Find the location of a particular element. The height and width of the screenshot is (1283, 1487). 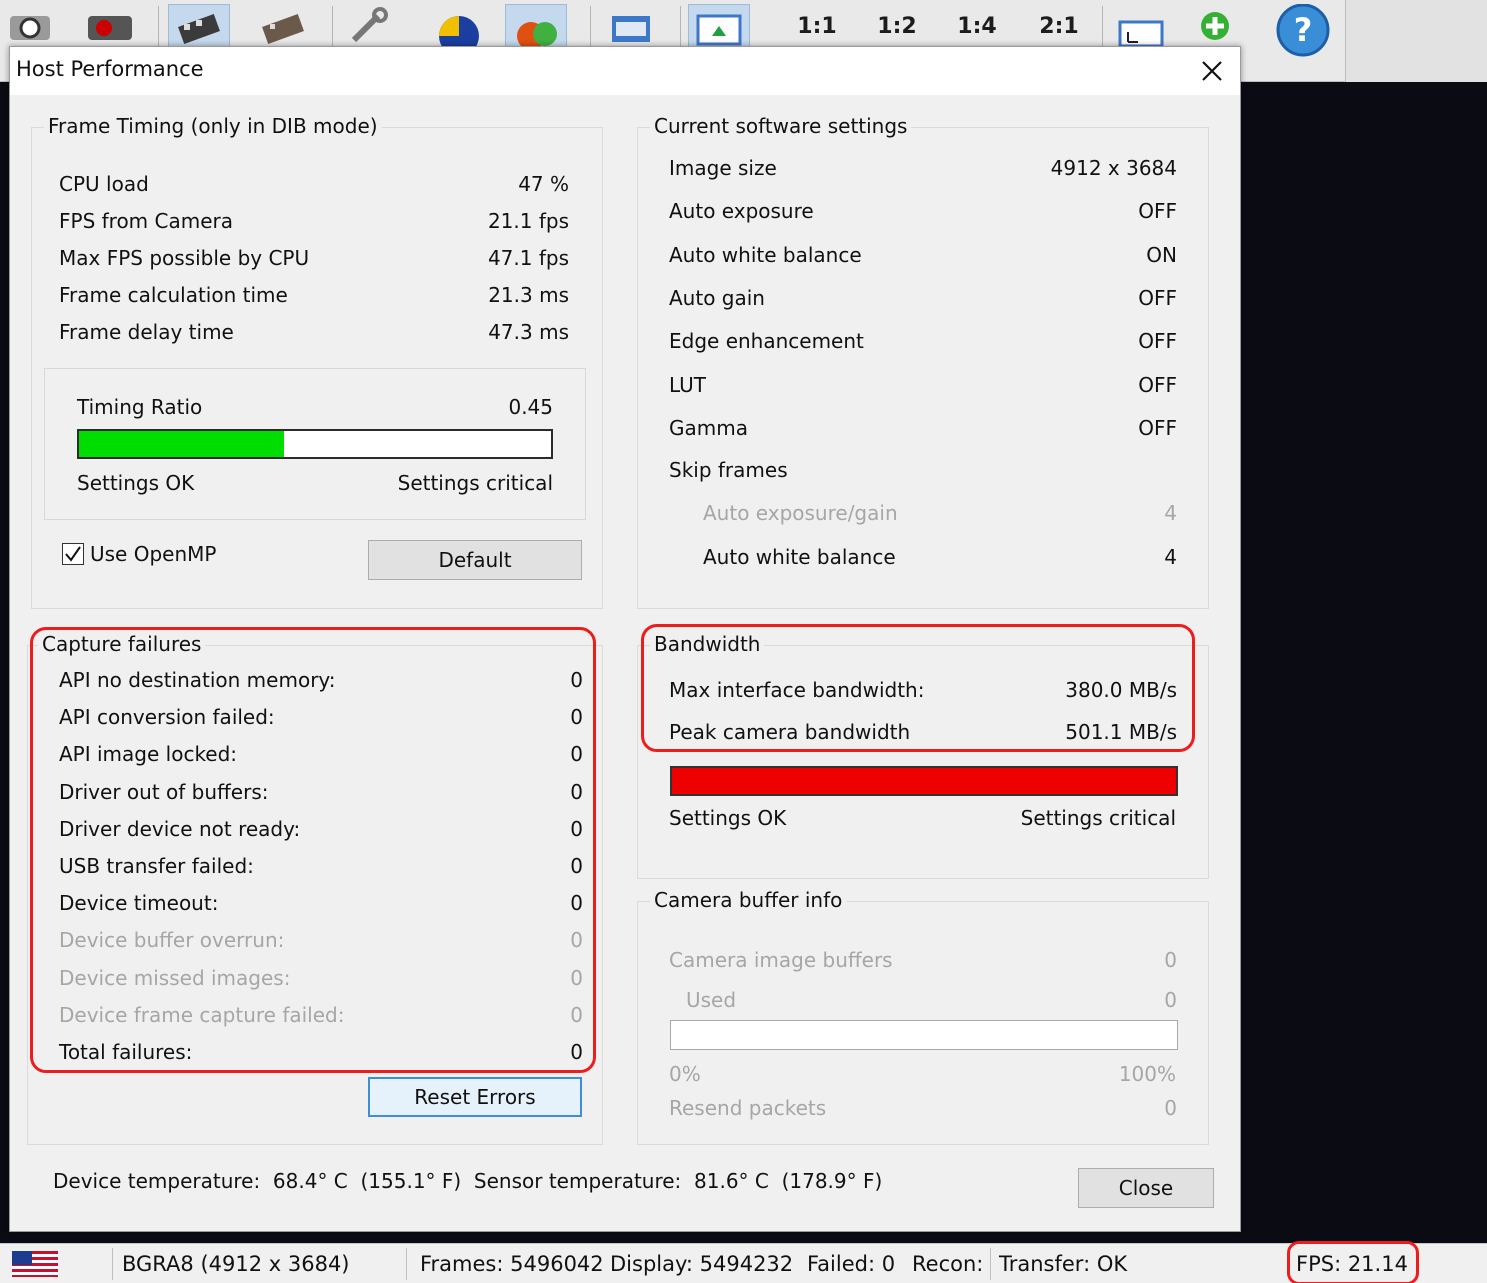

timing-settings-critical: Settings critical is located at coordinates (475, 483).